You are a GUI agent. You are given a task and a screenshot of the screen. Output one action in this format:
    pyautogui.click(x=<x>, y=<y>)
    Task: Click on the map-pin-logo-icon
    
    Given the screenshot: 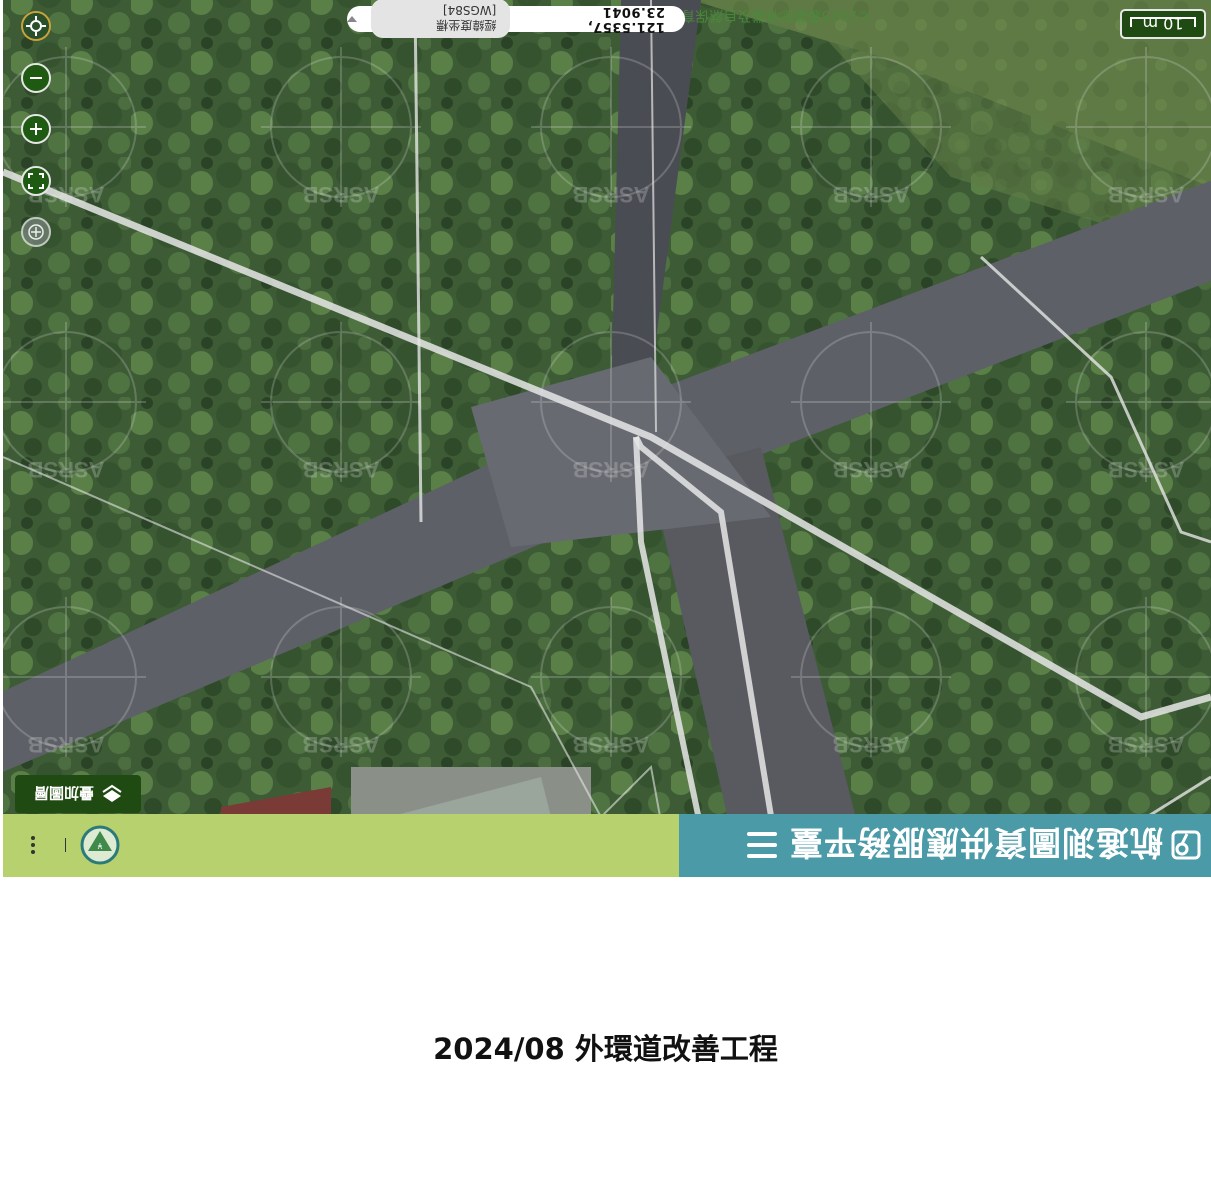 What is the action you would take?
    pyautogui.click(x=1186, y=846)
    